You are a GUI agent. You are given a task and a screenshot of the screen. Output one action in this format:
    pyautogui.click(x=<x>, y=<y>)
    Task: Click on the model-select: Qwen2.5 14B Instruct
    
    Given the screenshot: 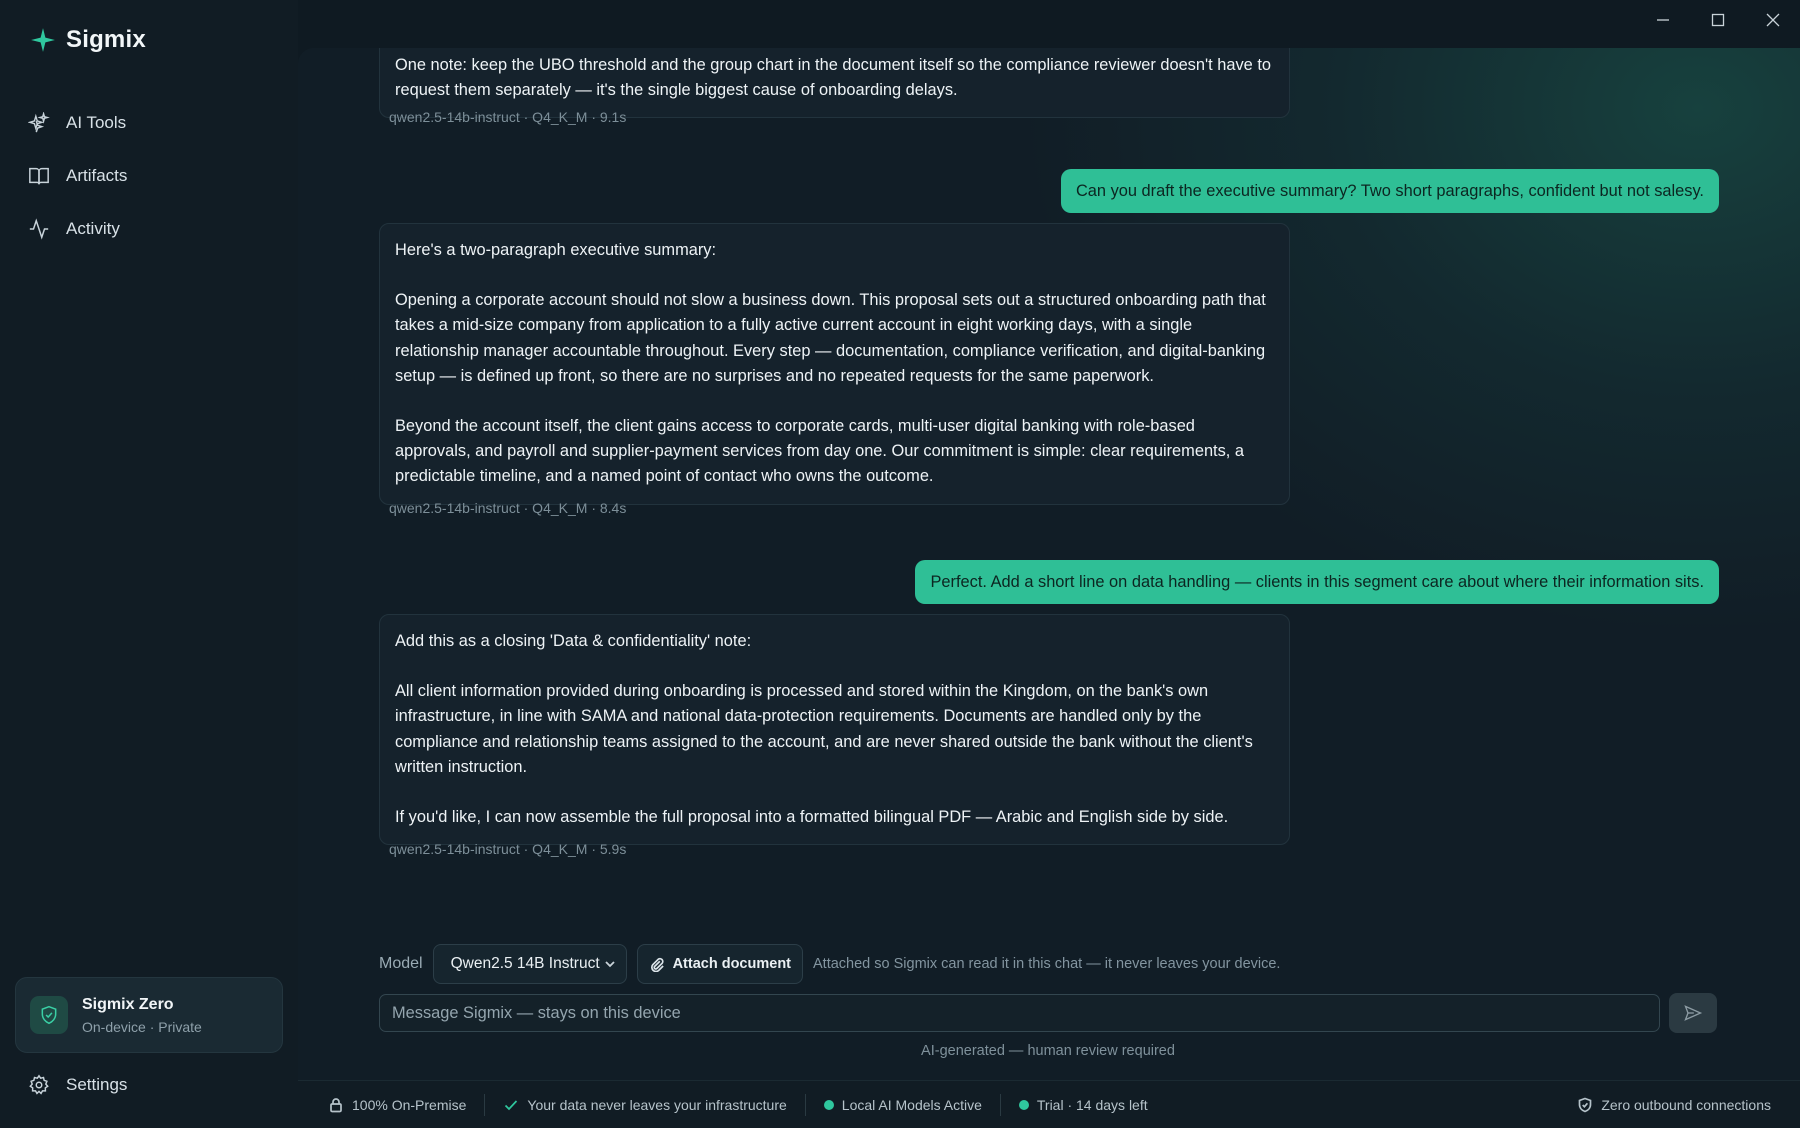 What is the action you would take?
    pyautogui.click(x=529, y=964)
    